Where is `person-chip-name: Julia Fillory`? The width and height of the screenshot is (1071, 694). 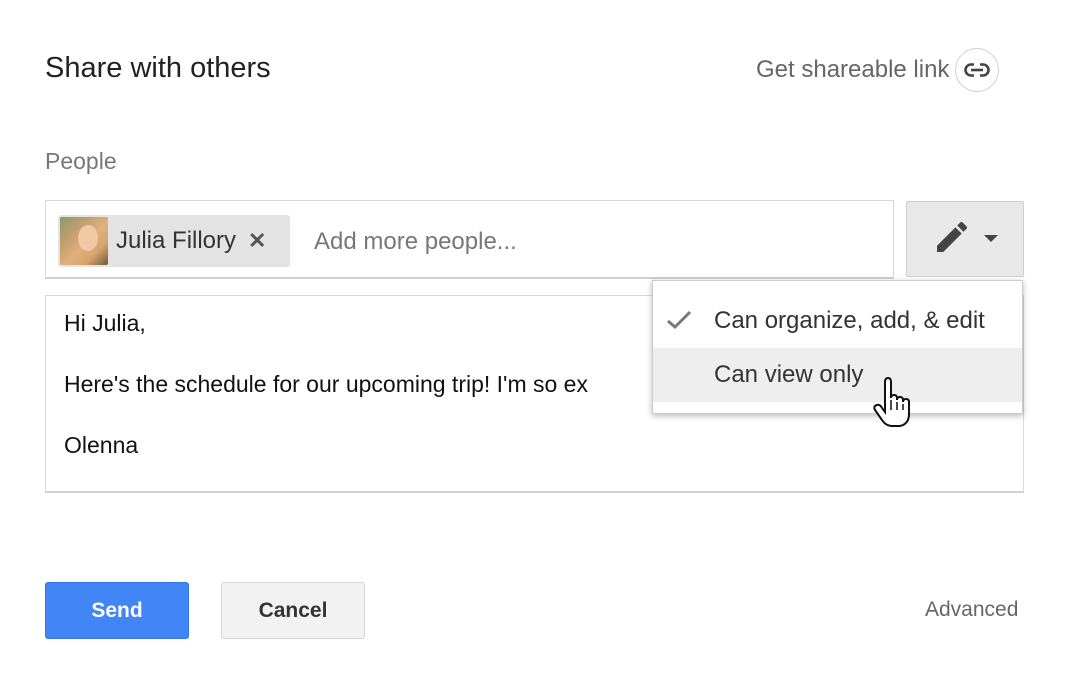 person-chip-name: Julia Fillory is located at coordinates (176, 240).